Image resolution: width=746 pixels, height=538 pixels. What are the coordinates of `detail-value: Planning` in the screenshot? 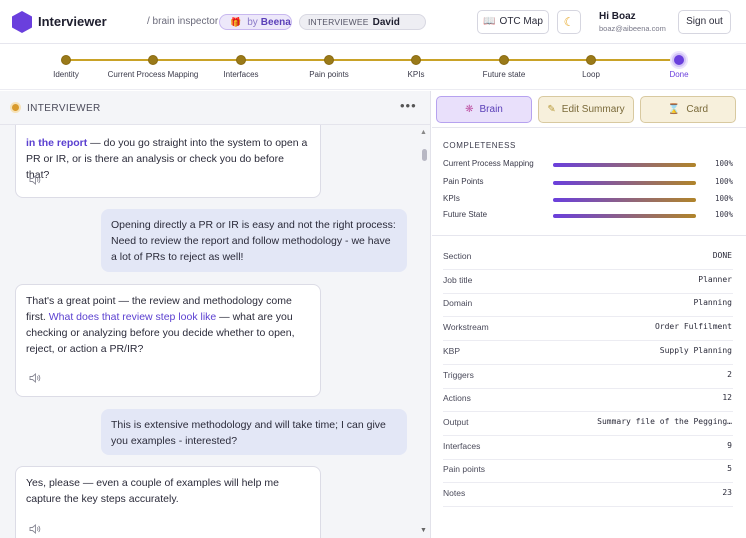 It's located at (712, 303).